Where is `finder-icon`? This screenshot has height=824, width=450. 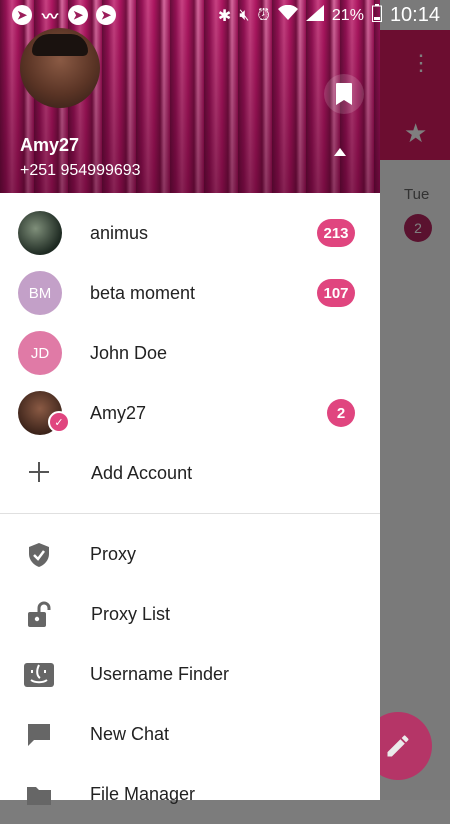 finder-icon is located at coordinates (39, 675).